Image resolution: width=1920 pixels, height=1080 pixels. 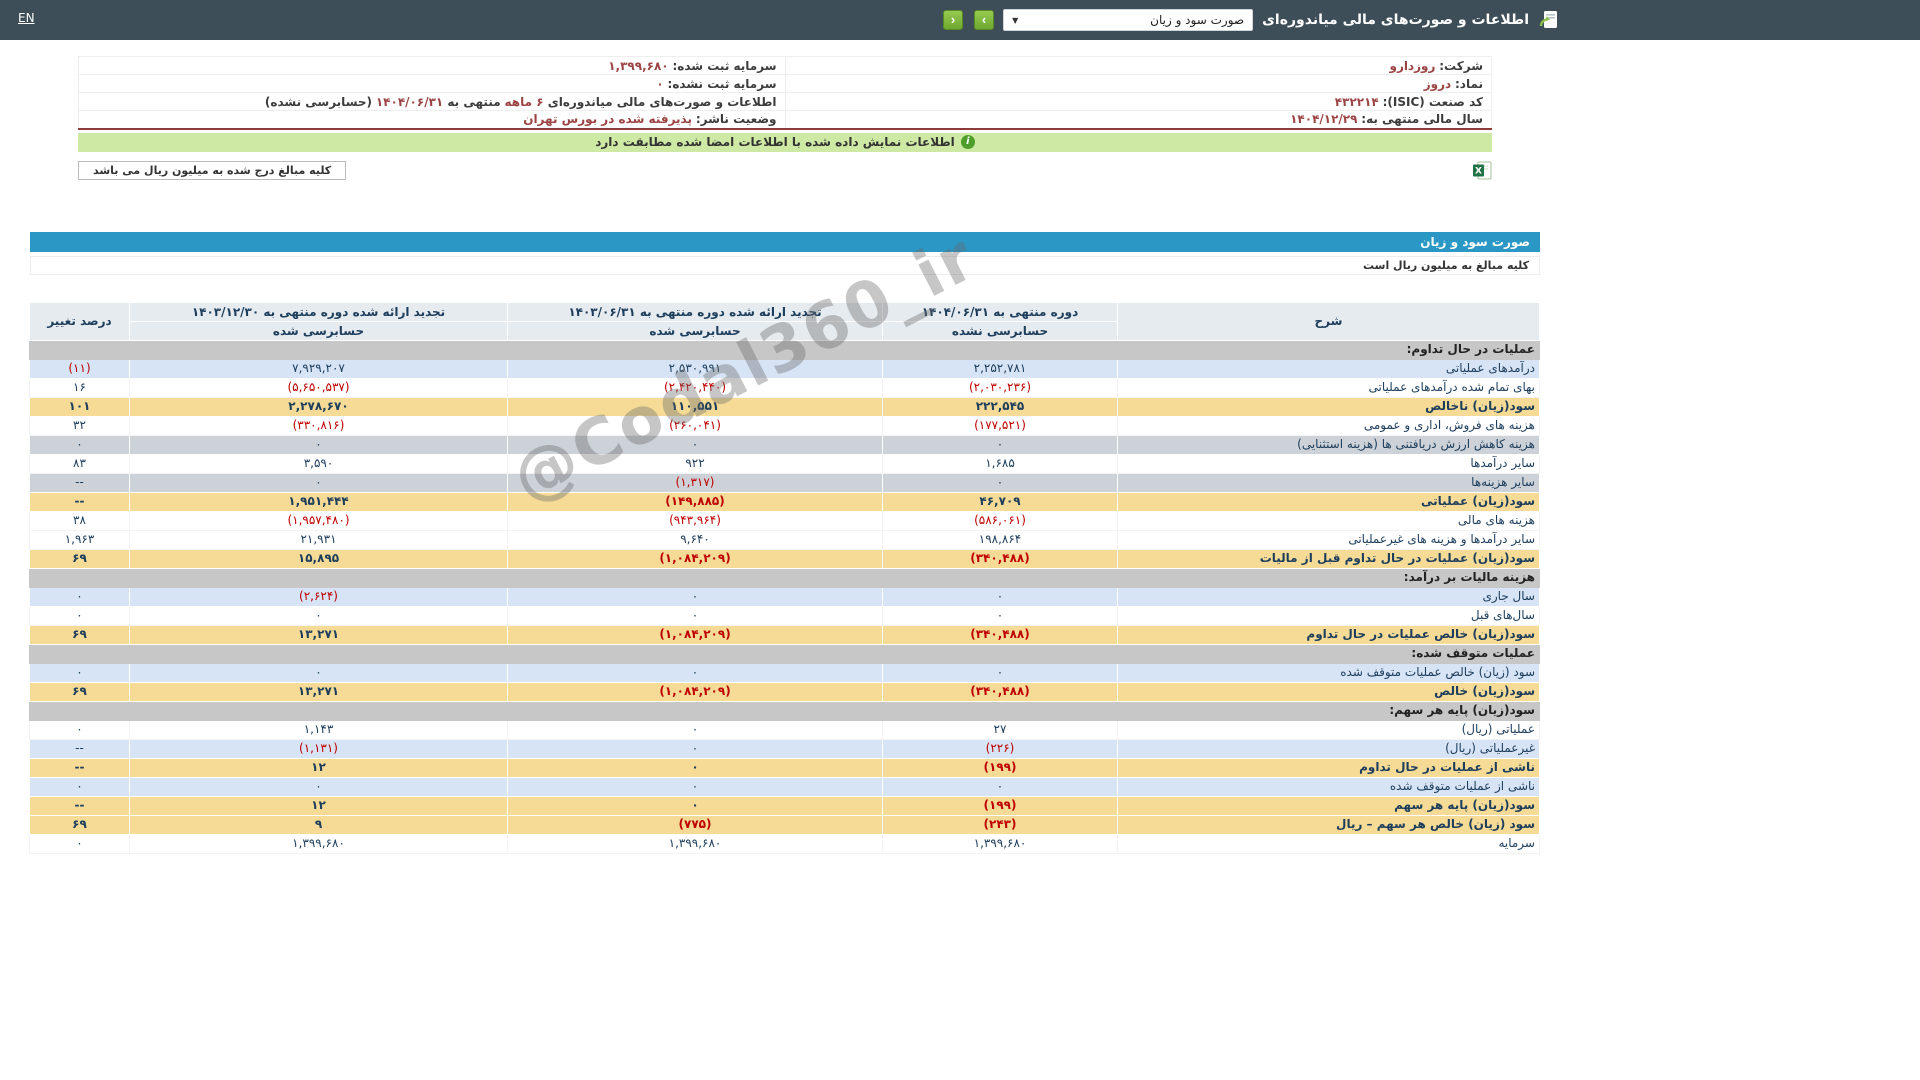 I want to click on row-value-period2: (۹۴۳,۹۶۴), so click(x=695, y=520).